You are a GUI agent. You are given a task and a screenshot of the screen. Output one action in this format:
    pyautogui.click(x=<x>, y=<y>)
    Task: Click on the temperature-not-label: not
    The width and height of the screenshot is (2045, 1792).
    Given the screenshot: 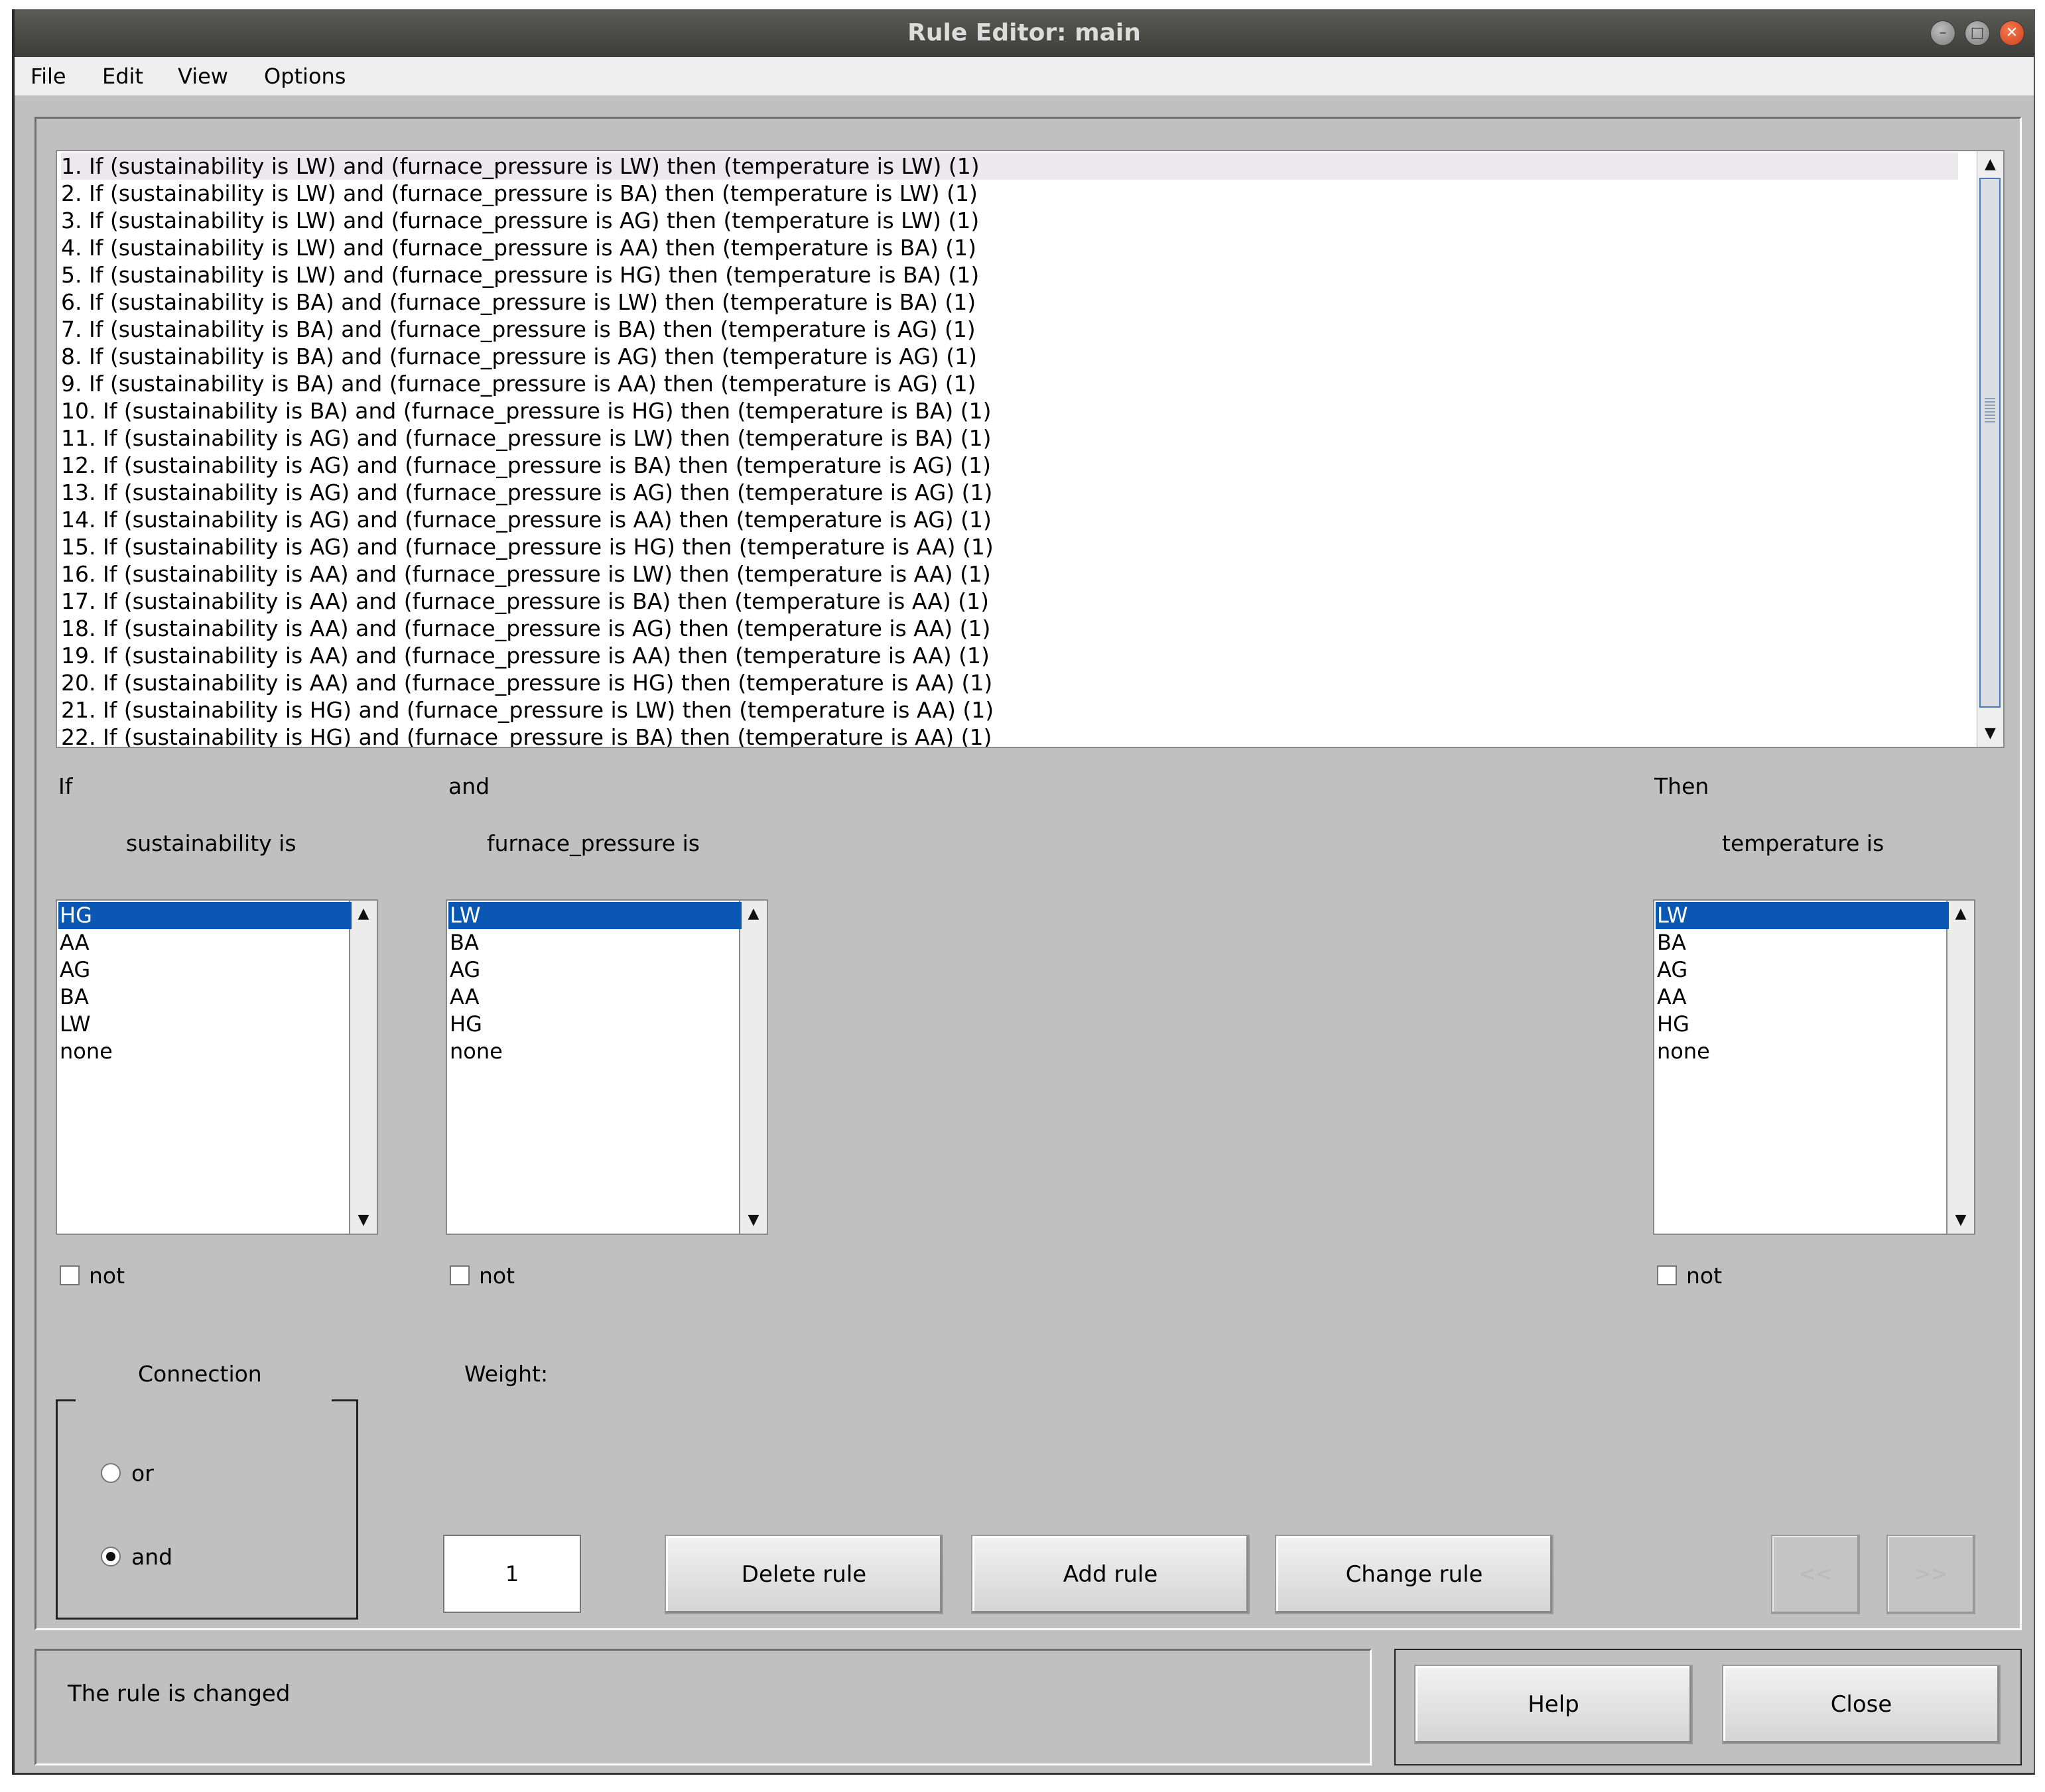 What is the action you would take?
    pyautogui.click(x=1704, y=1276)
    